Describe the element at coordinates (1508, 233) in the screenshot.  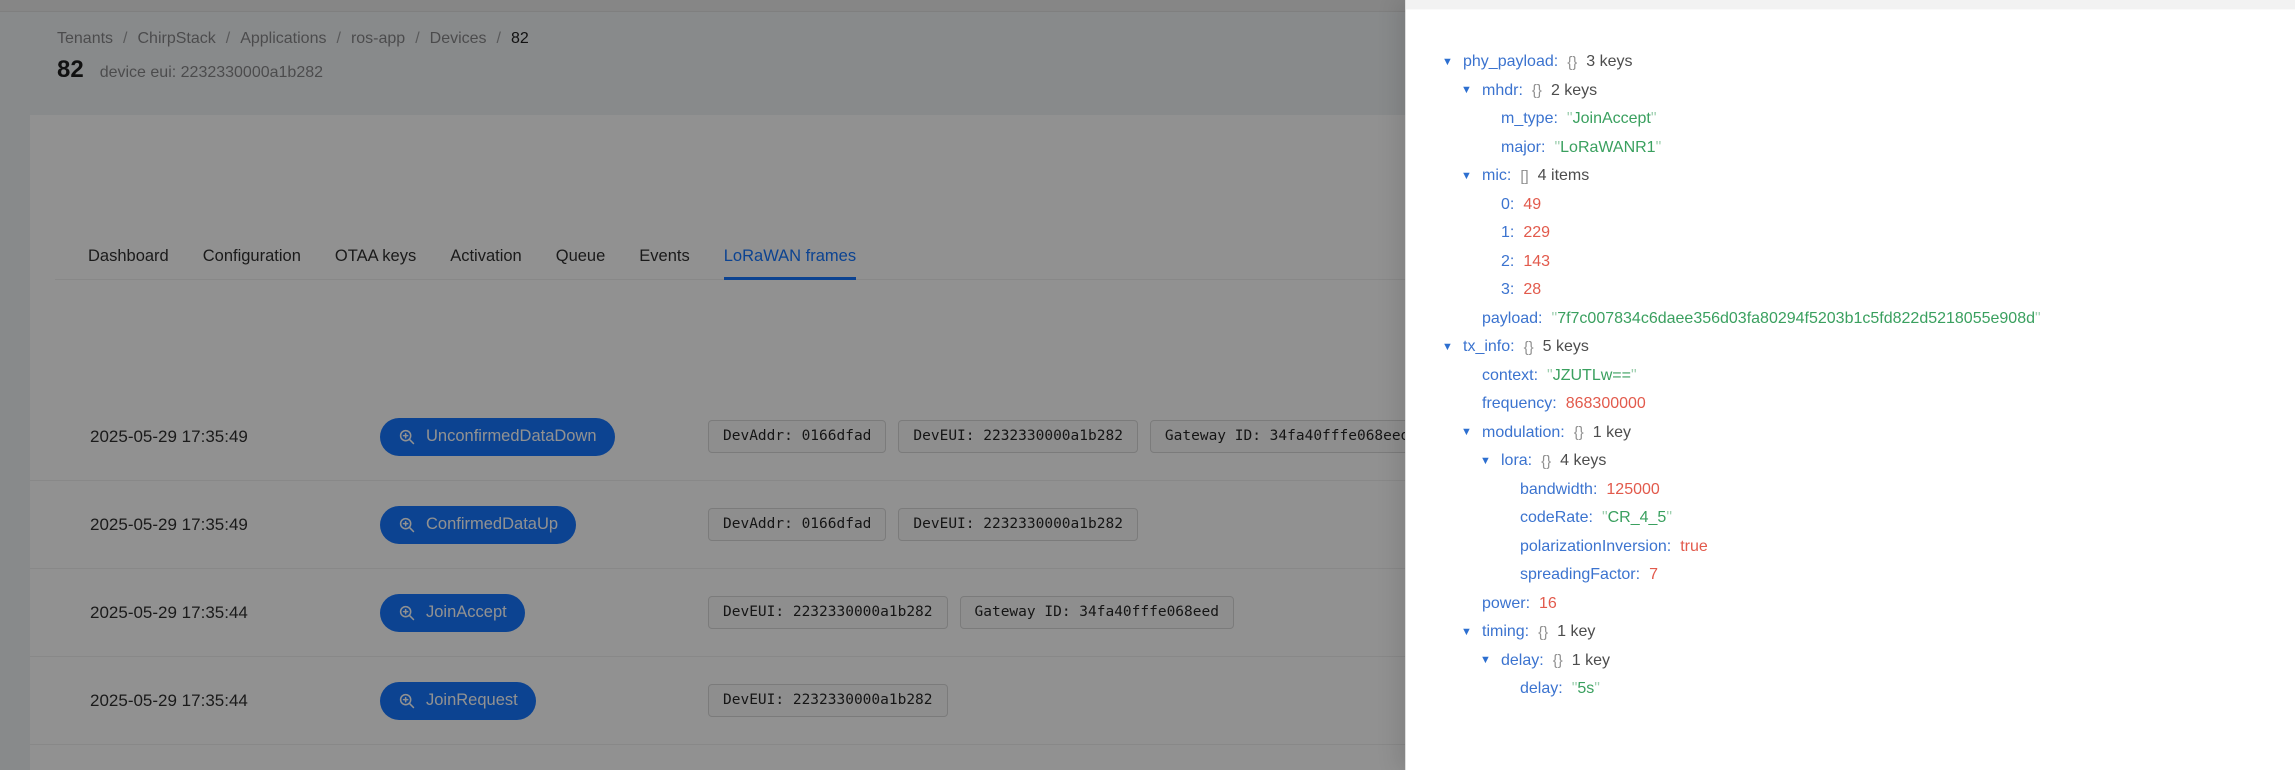
I see `json-key: 1:` at that location.